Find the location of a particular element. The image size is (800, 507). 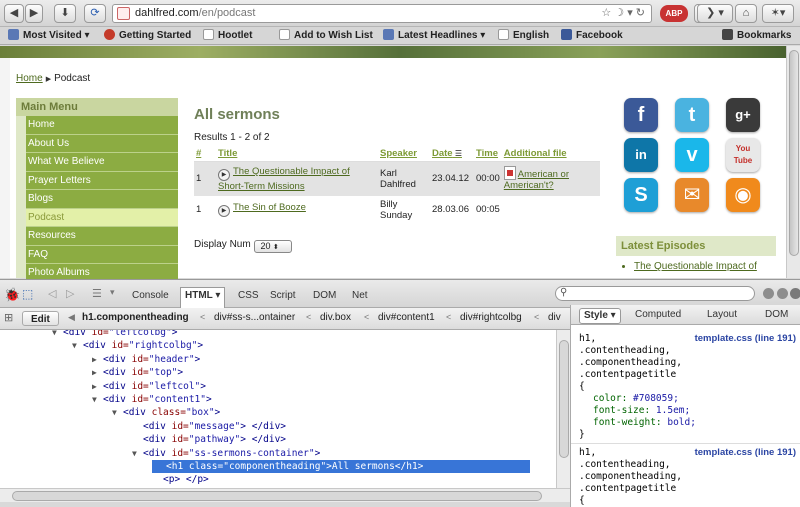

tab-dom: DOM is located at coordinates (324, 296).